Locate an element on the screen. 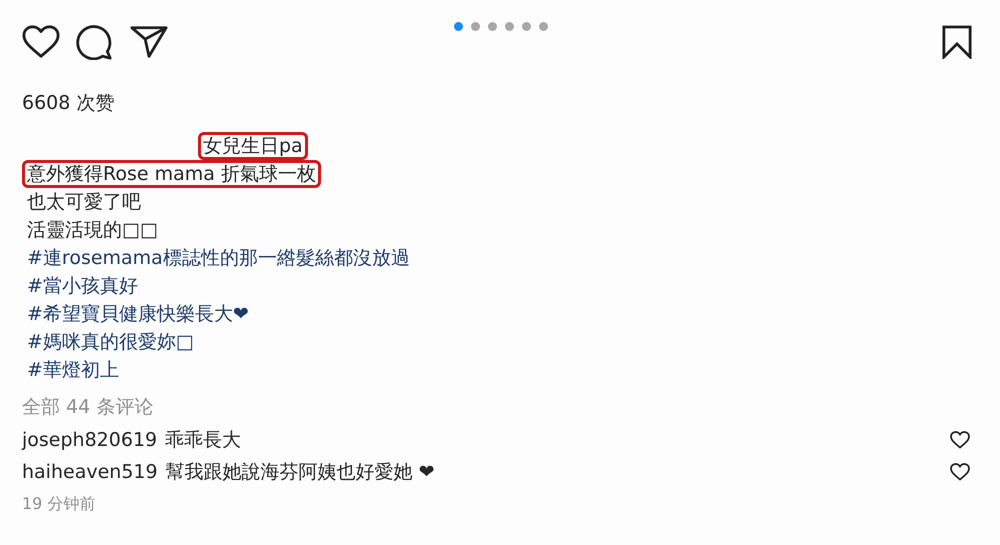 Image resolution: width=1000 pixels, height=545 pixels. comment-username: joseph820619 is located at coordinates (90, 440).